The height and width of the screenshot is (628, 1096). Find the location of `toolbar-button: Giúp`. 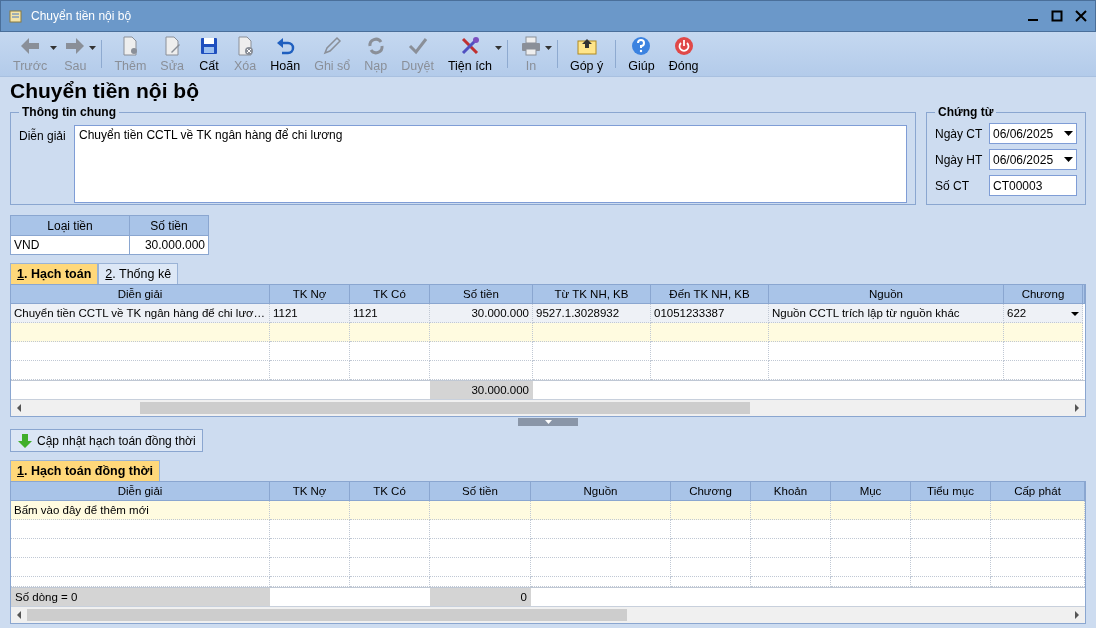

toolbar-button: Giúp is located at coordinates (641, 54).